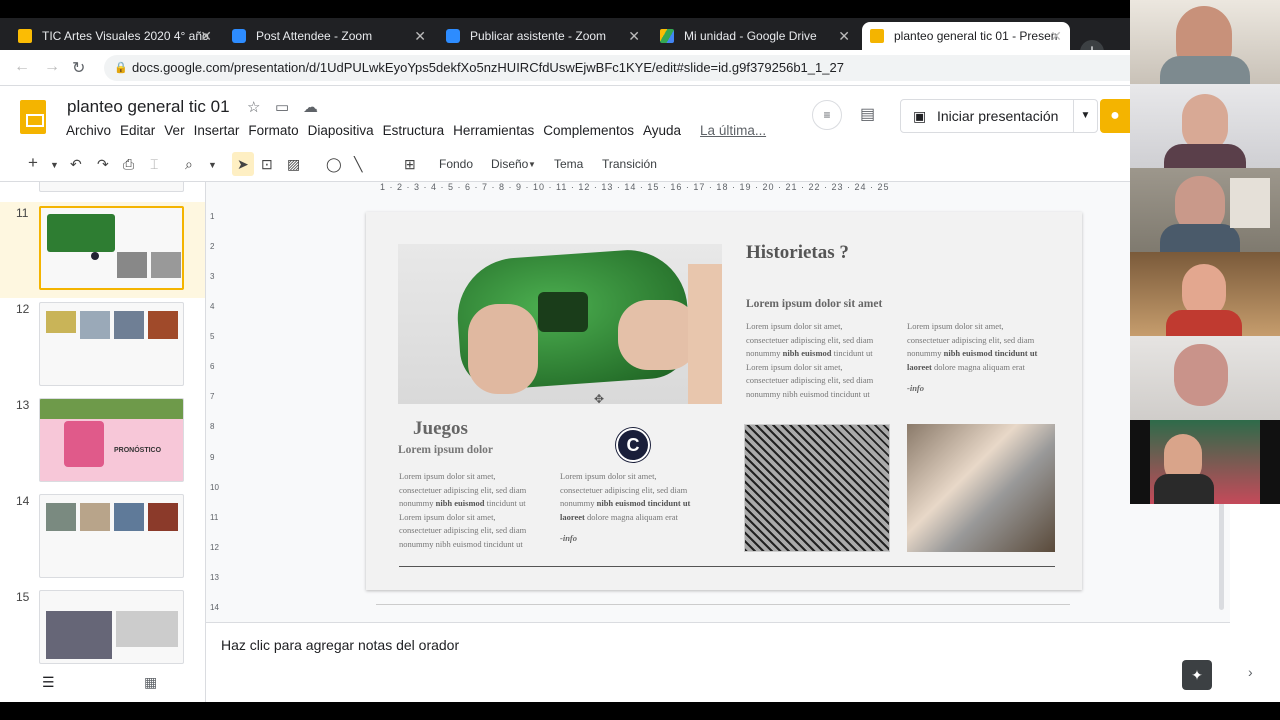  I want to click on present-button: ▣ Iniciar presentación ▼, so click(999, 116).